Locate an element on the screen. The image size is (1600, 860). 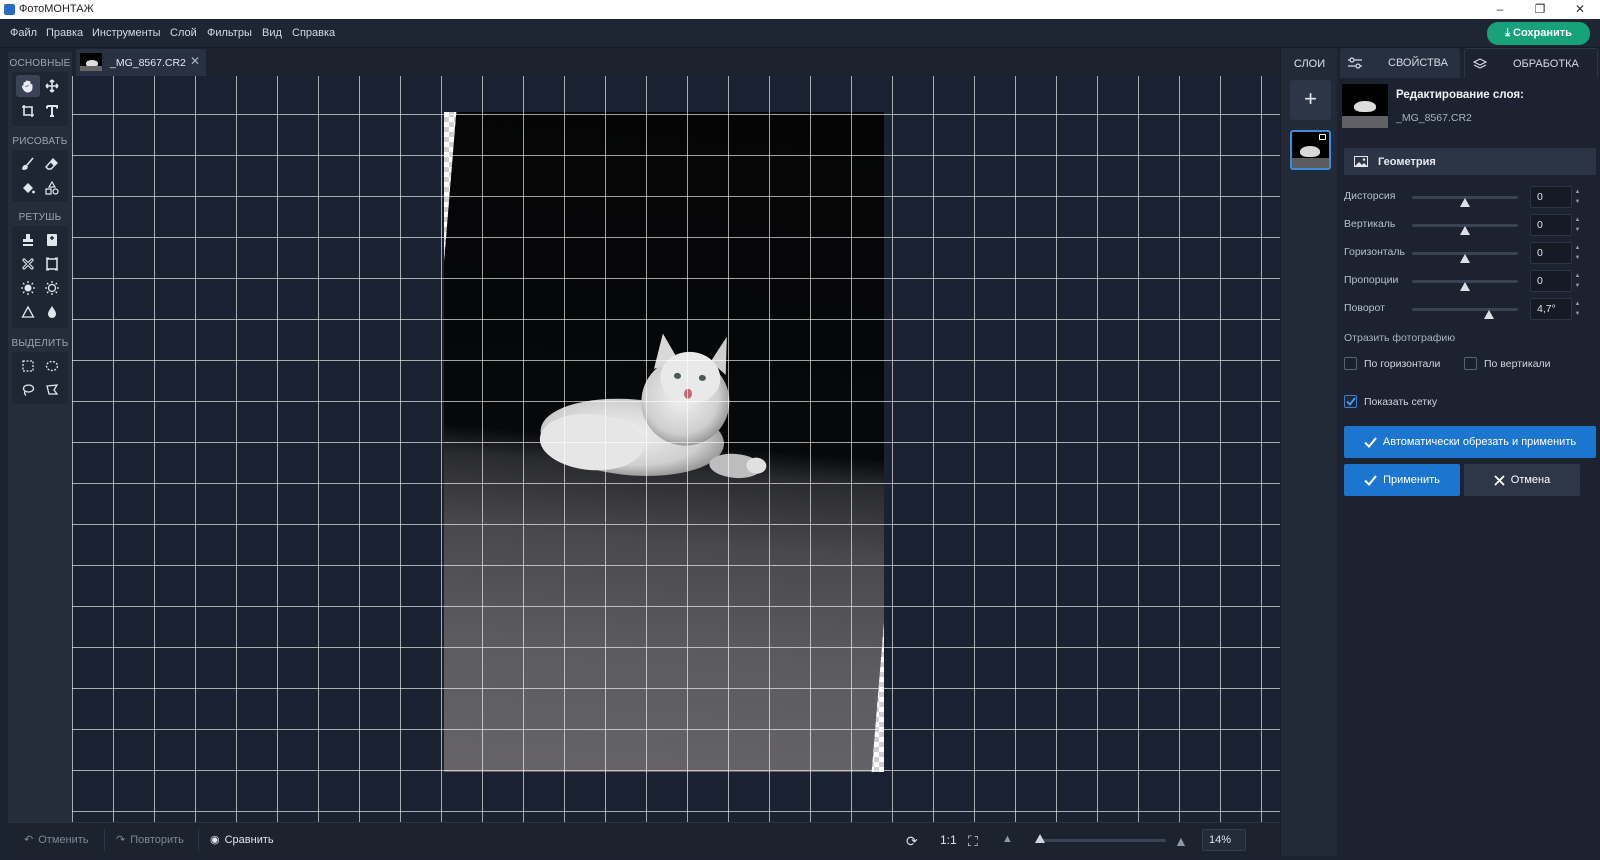
patch-tool is located at coordinates (52, 240).